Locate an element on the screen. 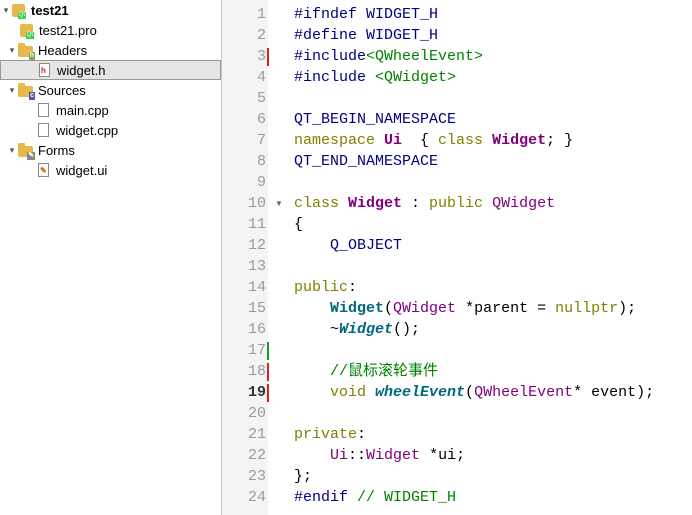  code-line: class Widget : public QWidget is located at coordinates (424, 203).